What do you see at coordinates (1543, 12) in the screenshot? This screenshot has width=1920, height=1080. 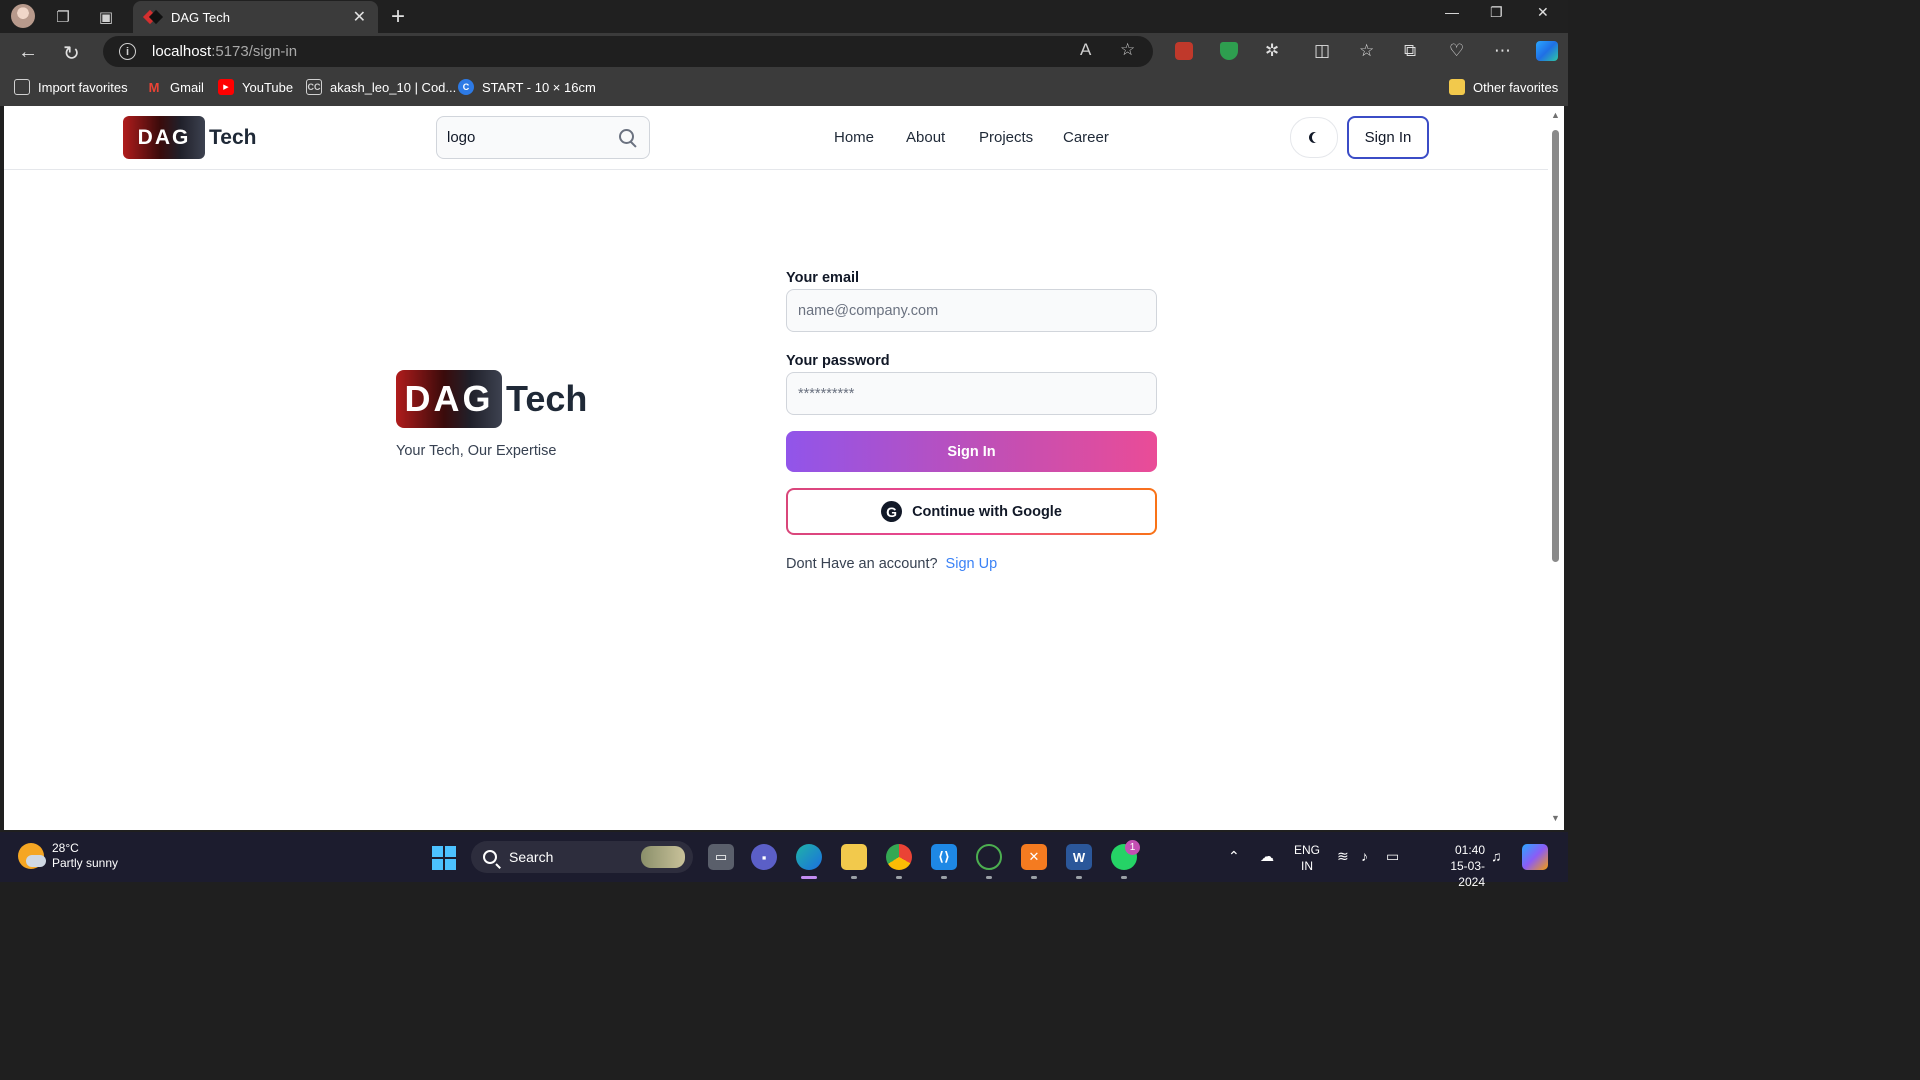 I see `close-window-icon: ✕` at bounding box center [1543, 12].